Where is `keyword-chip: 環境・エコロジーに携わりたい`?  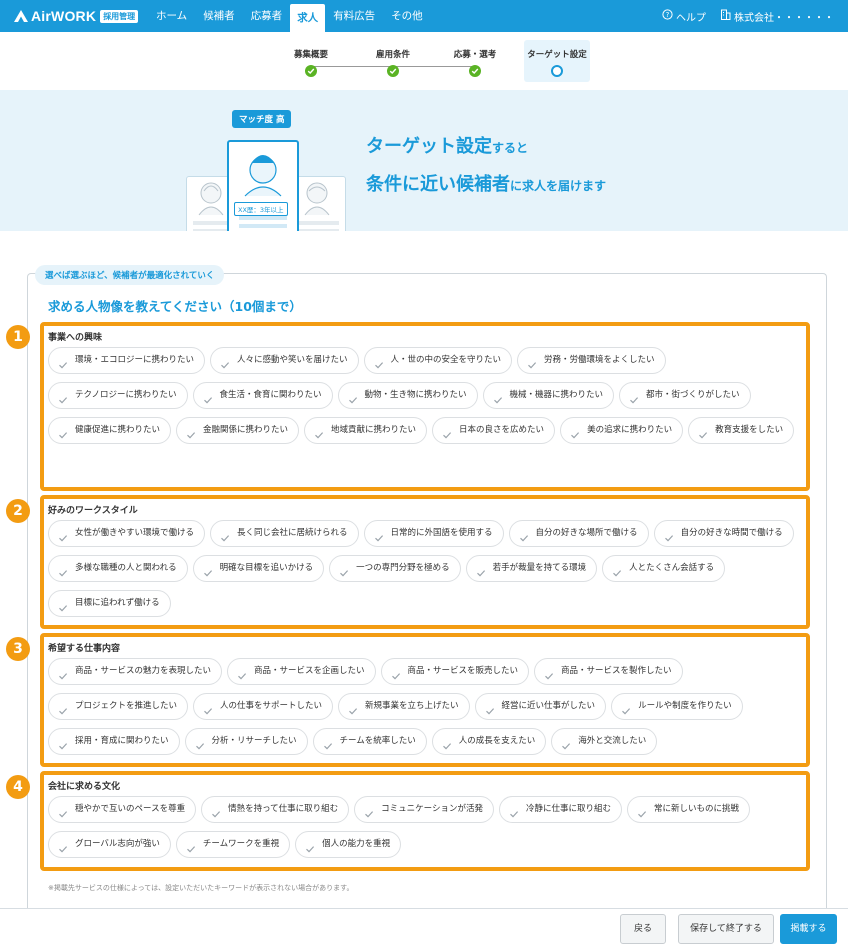
keyword-chip: 環境・エコロジーに携わりたい is located at coordinates (127, 360).